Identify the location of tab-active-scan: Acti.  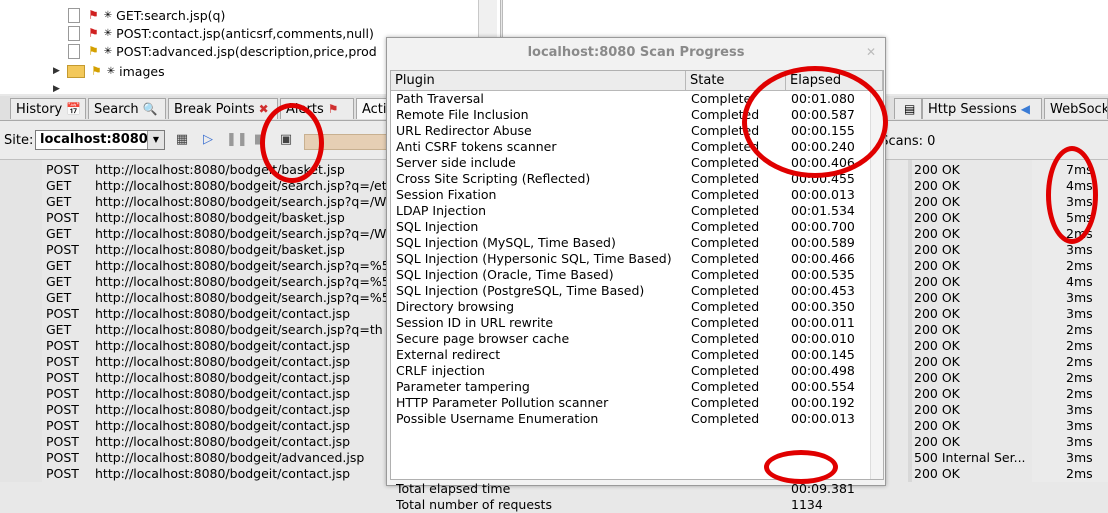
(372, 108).